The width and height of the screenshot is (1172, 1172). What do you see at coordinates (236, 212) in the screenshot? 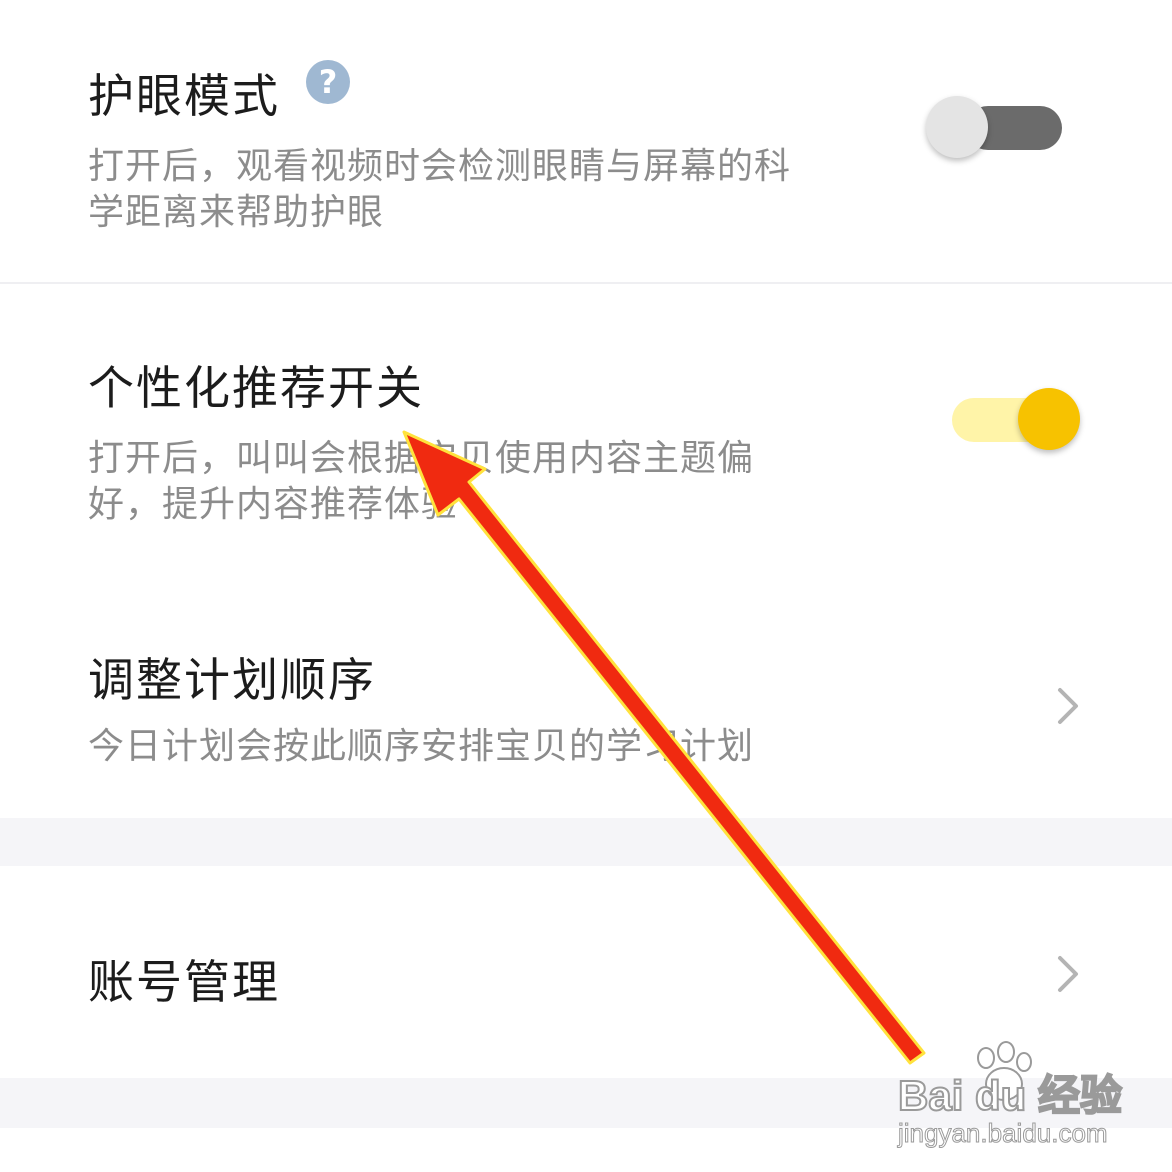
I see `eye-mode-desc-line2: 学距离来帮助护眼` at bounding box center [236, 212].